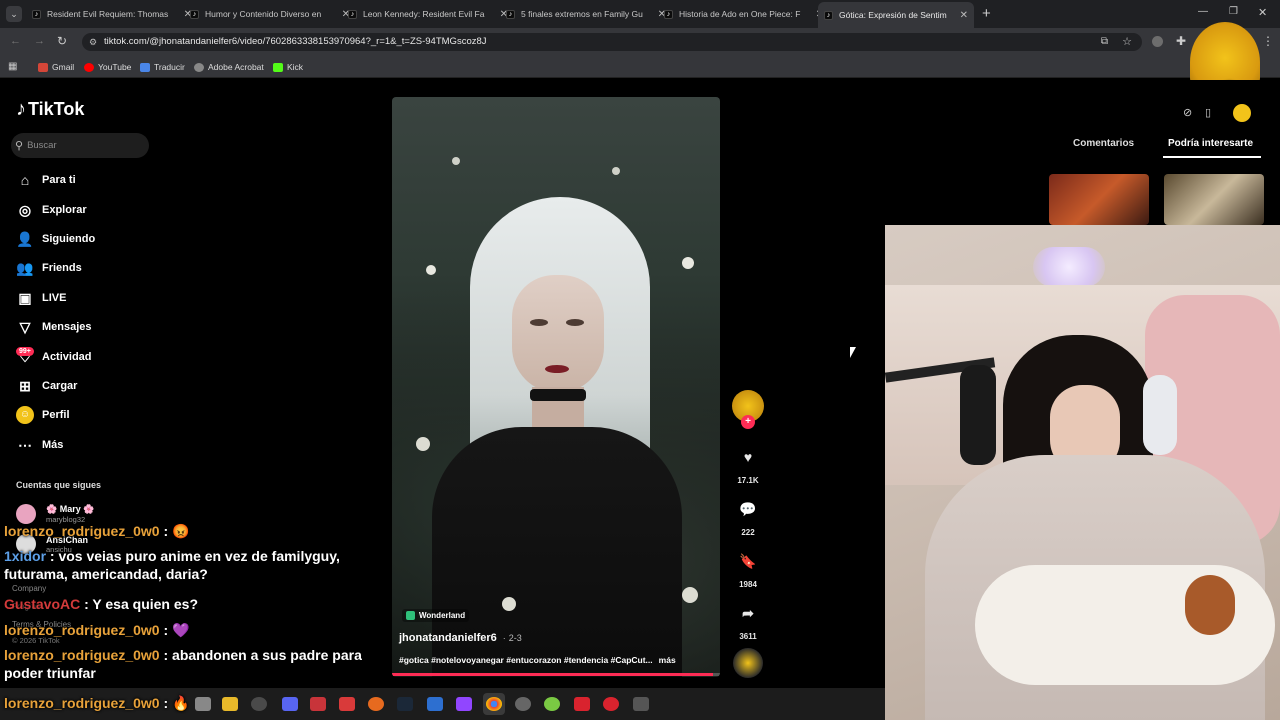  I want to click on discord-icon, so click(290, 704).